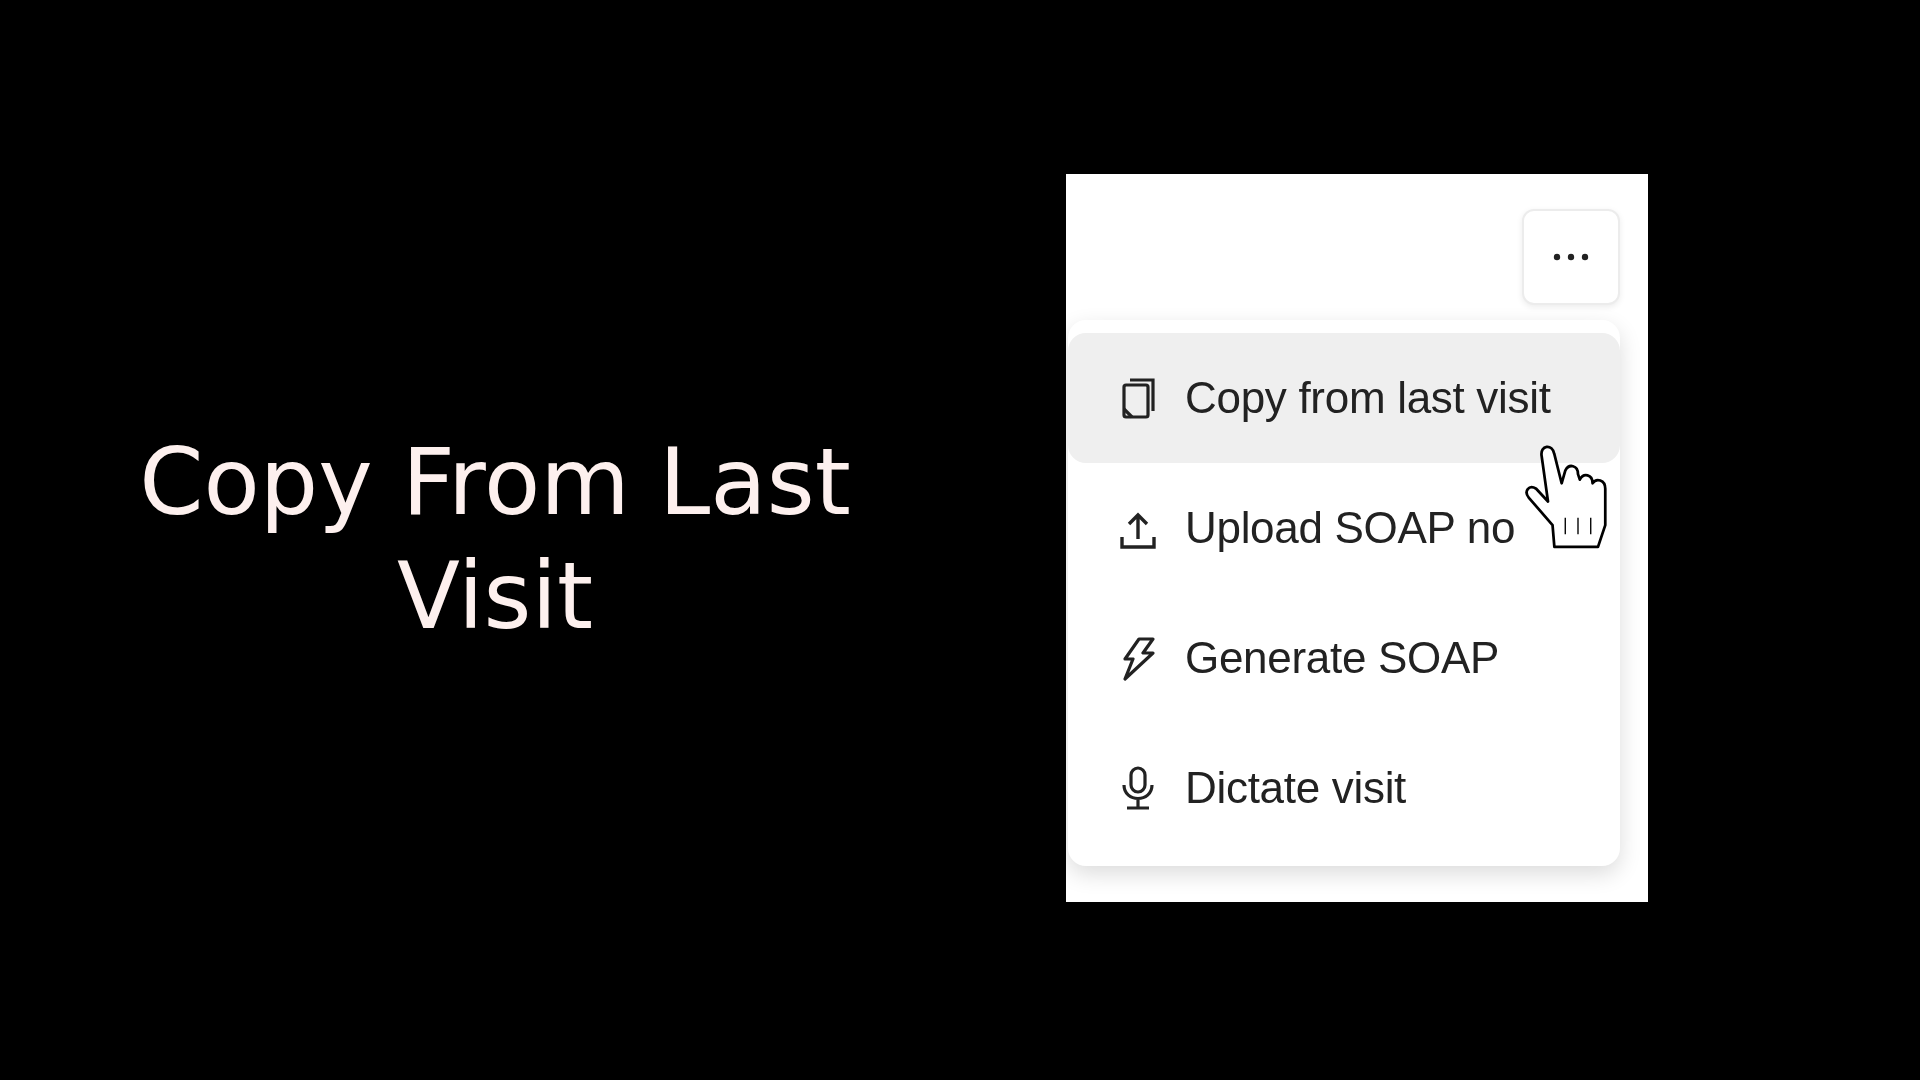  What do you see at coordinates (495, 540) in the screenshot?
I see `slide-title: Copy From Last Visit` at bounding box center [495, 540].